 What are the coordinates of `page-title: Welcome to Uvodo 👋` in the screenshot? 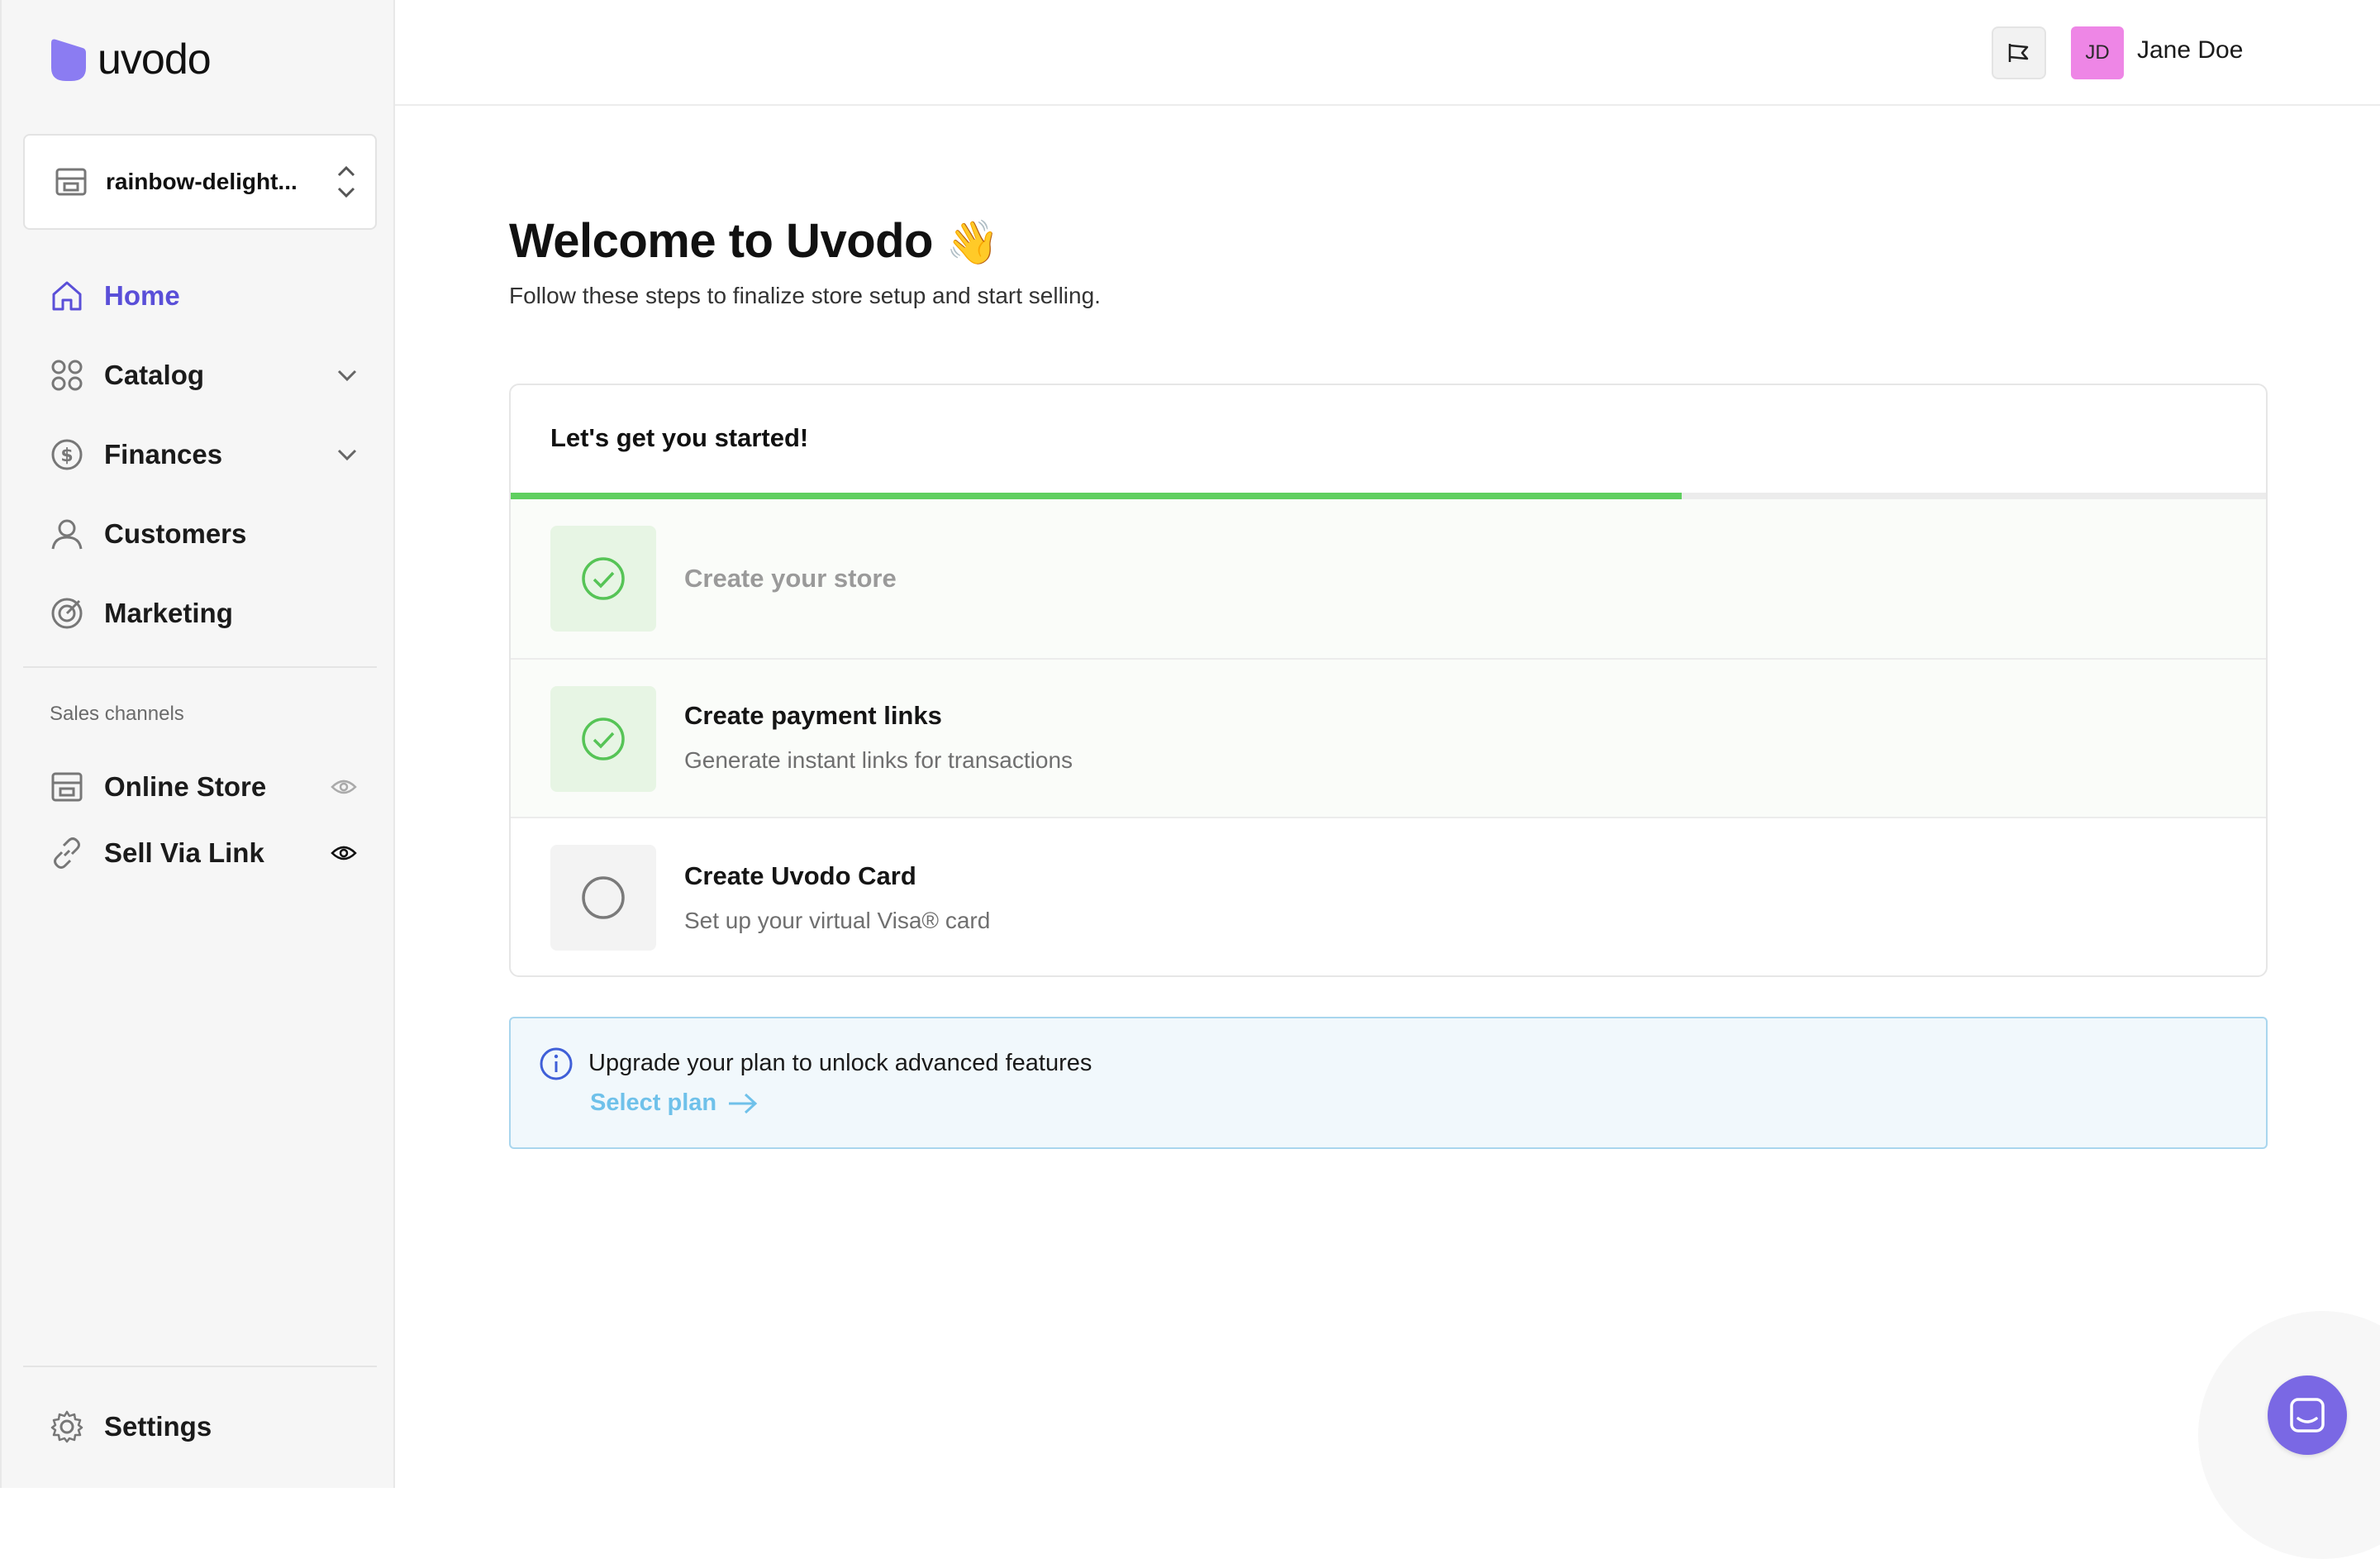 It's located at (754, 241).